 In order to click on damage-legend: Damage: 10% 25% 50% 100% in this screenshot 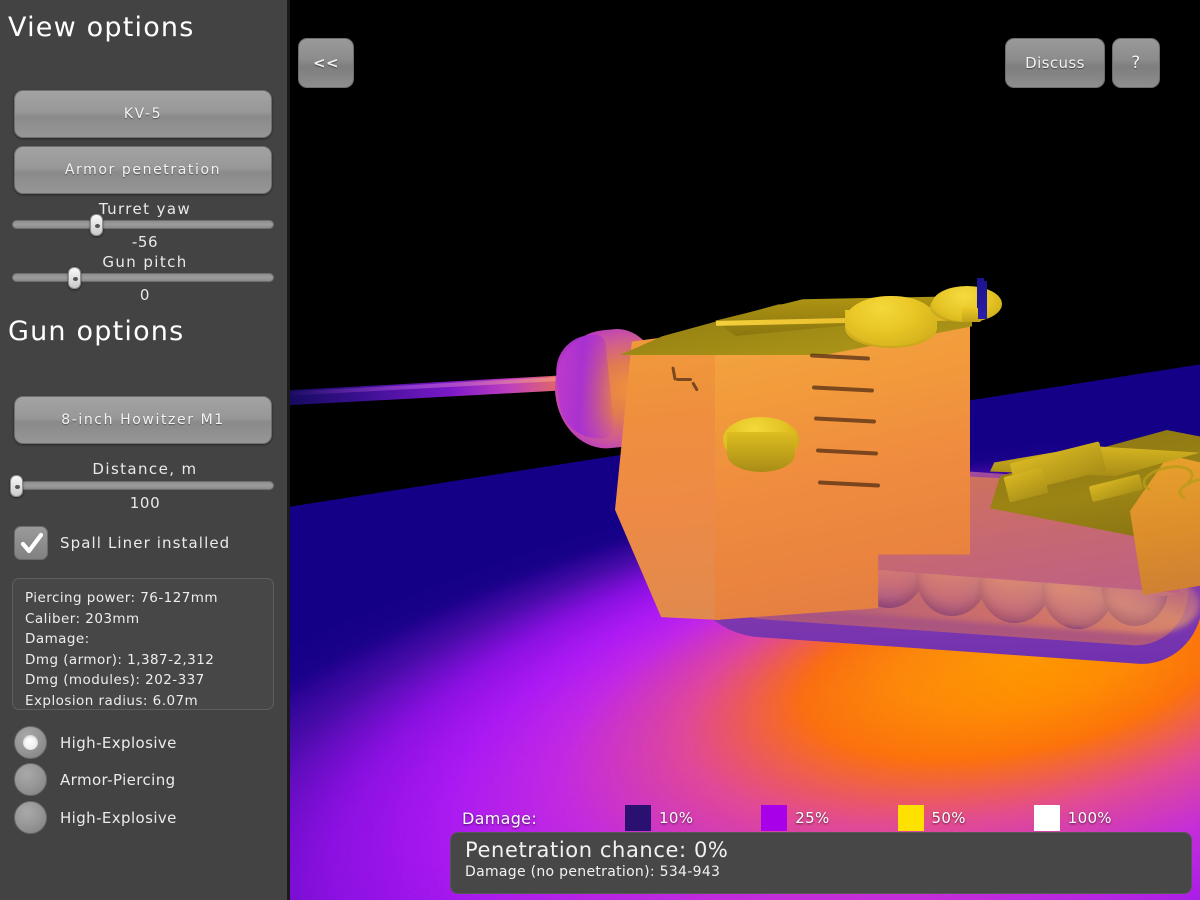, I will do `click(787, 818)`.